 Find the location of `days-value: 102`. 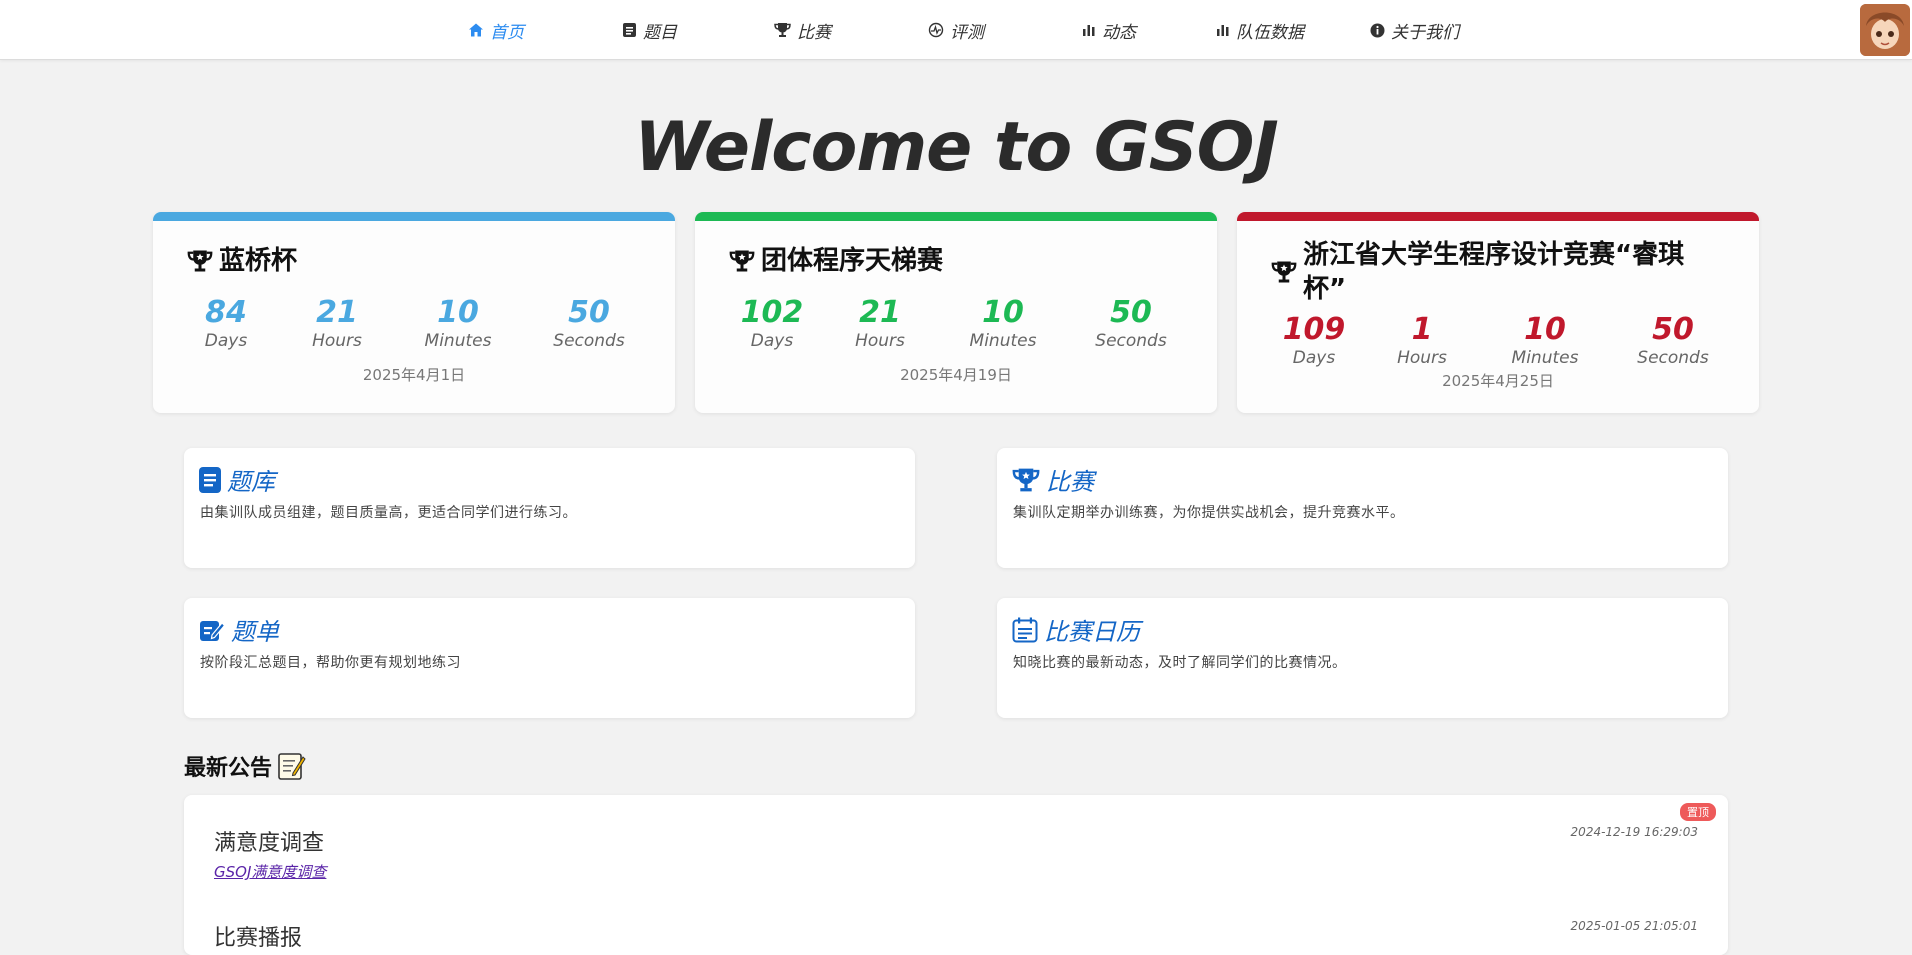

days-value: 102 is located at coordinates (772, 312).